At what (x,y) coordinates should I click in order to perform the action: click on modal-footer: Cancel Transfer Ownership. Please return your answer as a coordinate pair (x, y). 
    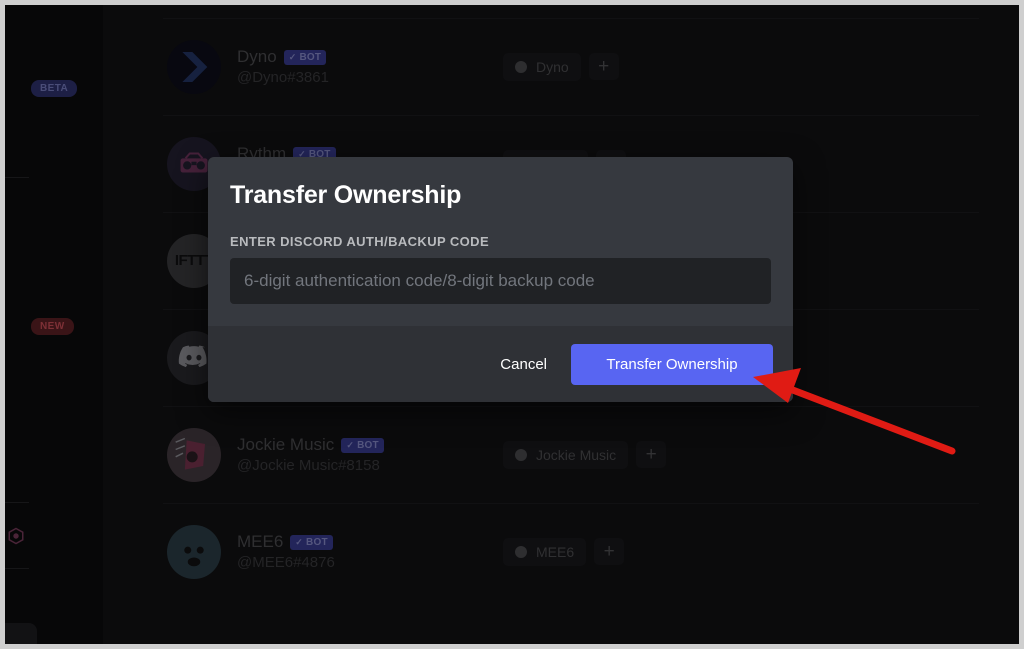
    Looking at the image, I should click on (500, 364).